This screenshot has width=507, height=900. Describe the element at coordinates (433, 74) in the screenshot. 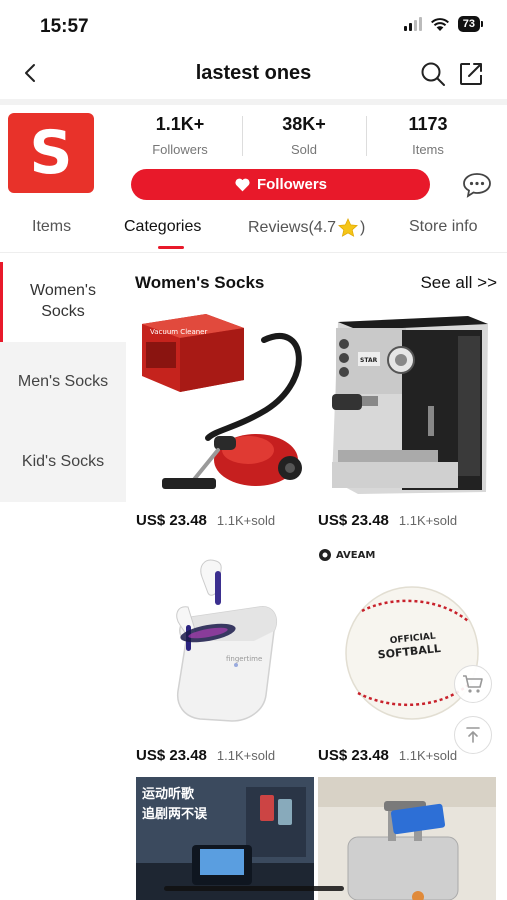

I see `search-icon` at that location.